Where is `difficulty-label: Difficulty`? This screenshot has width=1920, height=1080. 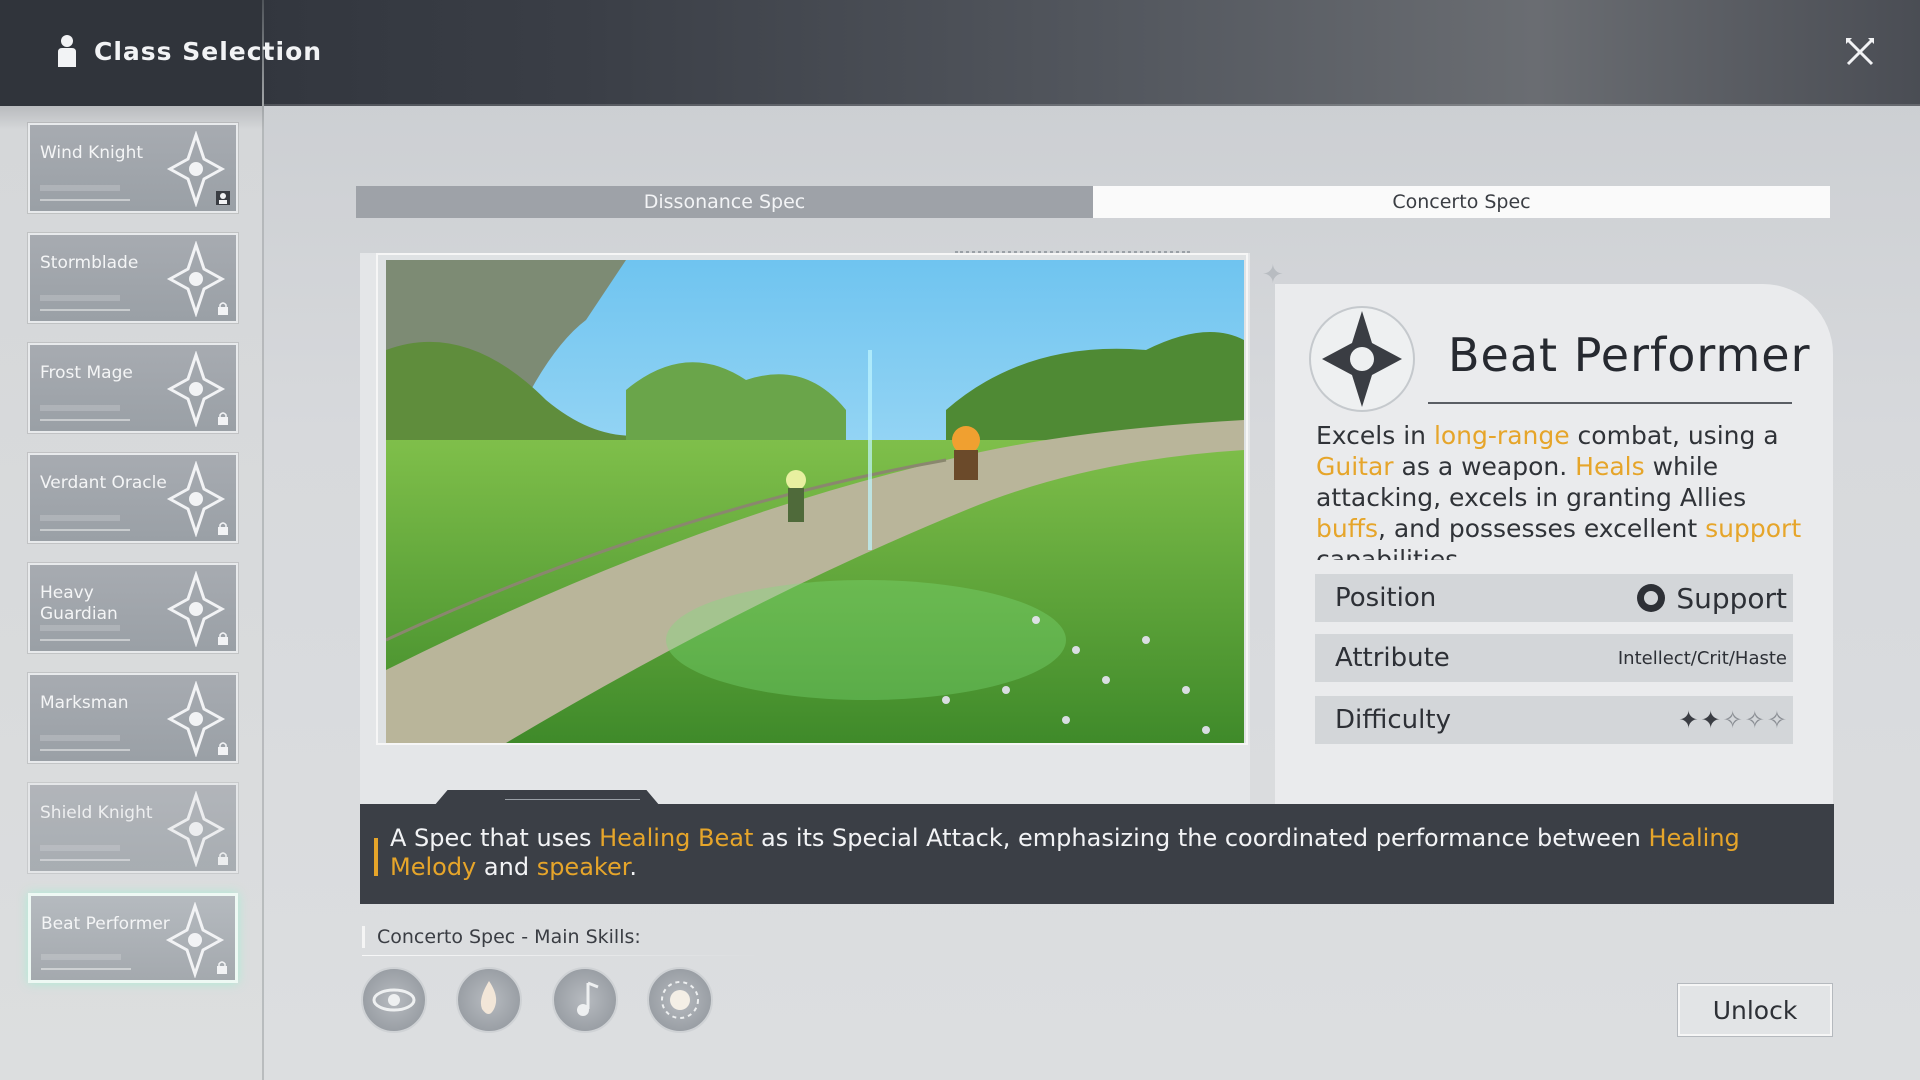
difficulty-label: Difficulty is located at coordinates (1393, 720).